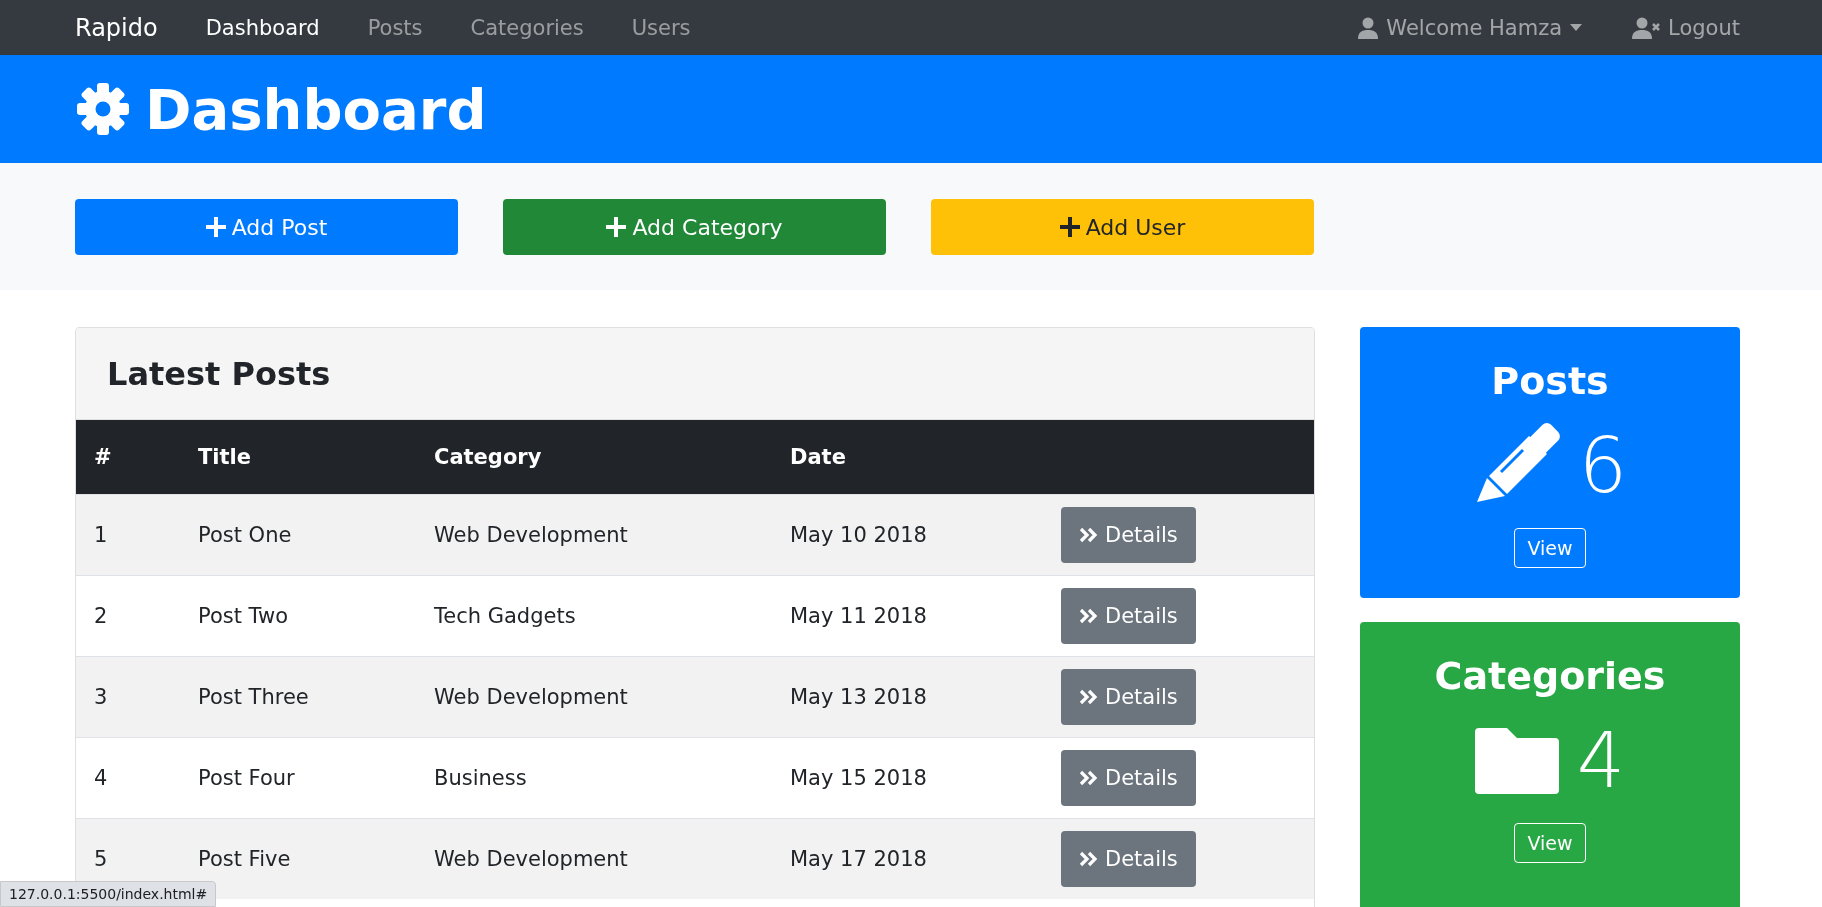 The height and width of the screenshot is (907, 1822). Describe the element at coordinates (907, 858) in the screenshot. I see `table-cell: May 17 2018` at that location.